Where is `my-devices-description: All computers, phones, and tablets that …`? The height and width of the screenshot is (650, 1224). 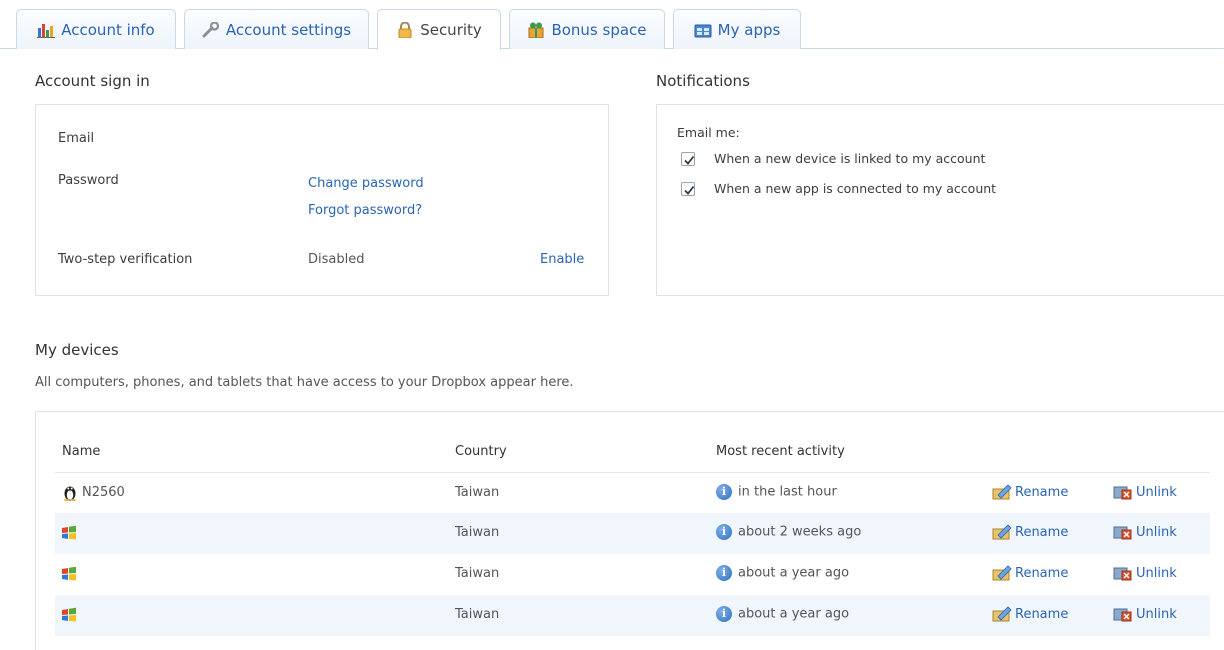 my-devices-description: All computers, phones, and tablets that … is located at coordinates (304, 382).